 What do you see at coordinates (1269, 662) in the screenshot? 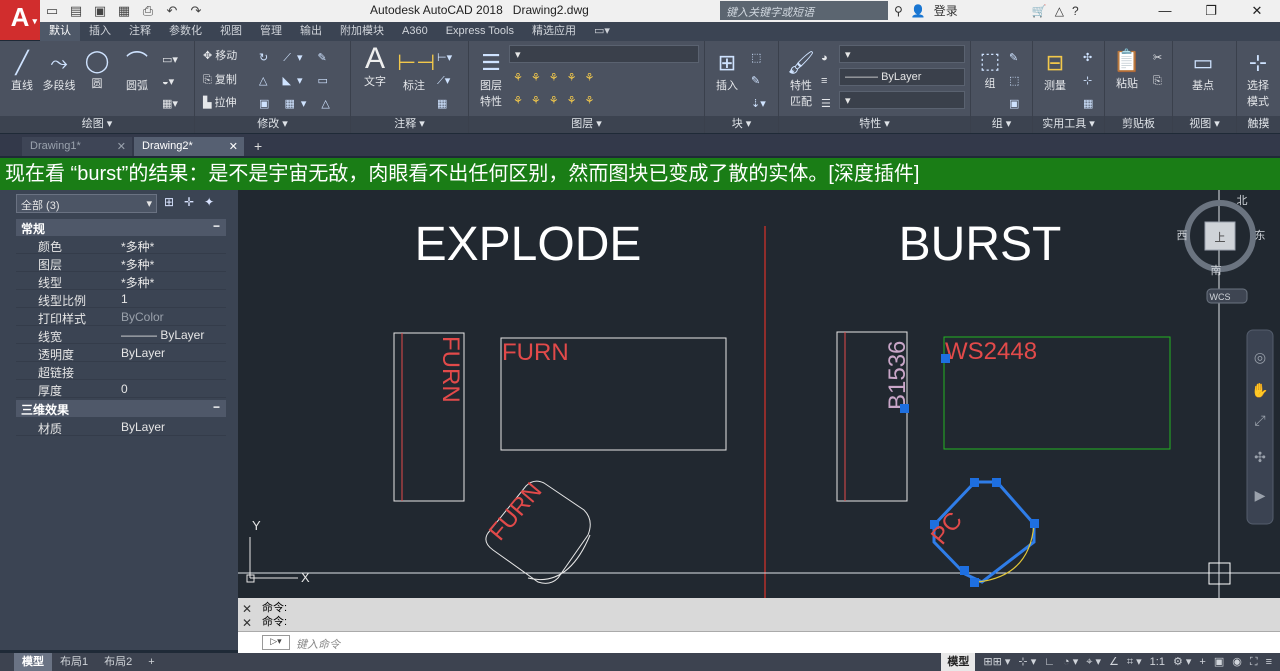
I see `customize-icon: ≡` at bounding box center [1269, 662].